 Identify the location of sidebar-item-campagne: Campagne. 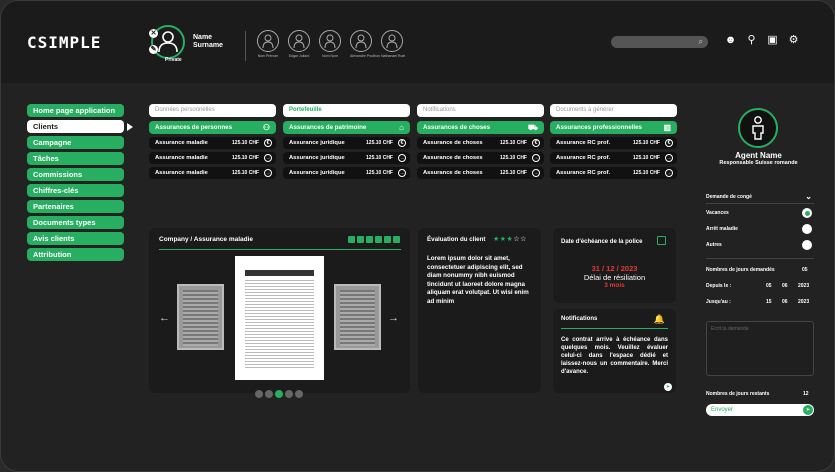
(75, 142).